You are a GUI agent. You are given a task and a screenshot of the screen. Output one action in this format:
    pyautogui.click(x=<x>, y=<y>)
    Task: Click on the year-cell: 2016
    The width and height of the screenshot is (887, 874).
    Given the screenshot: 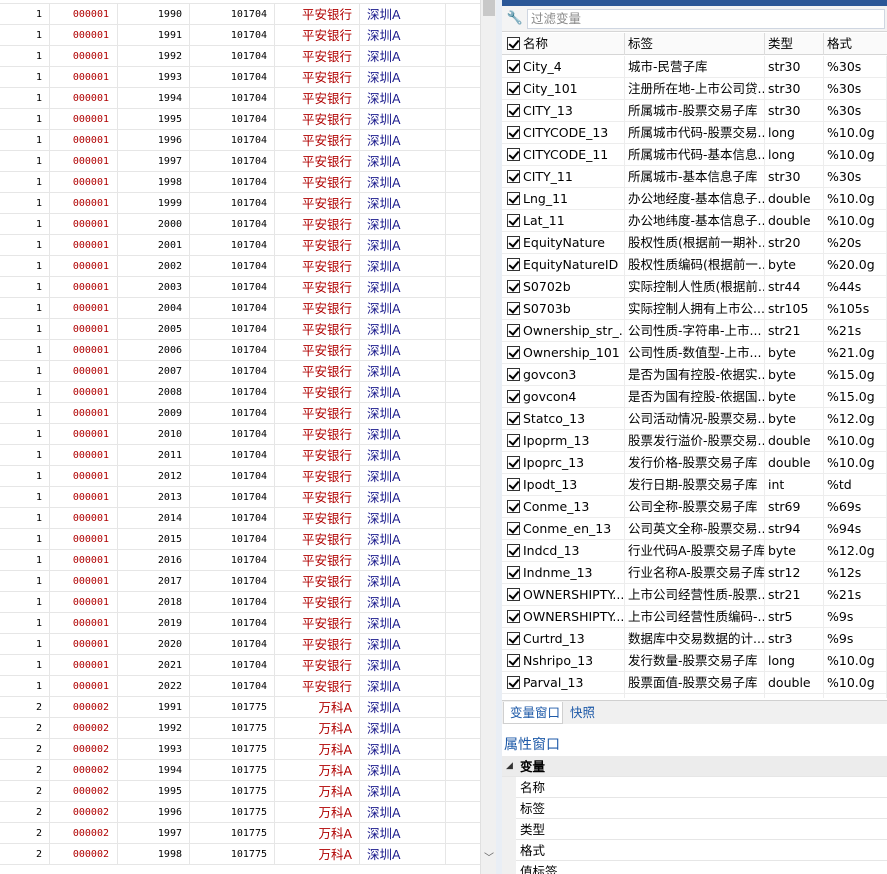 What is the action you would take?
    pyautogui.click(x=154, y=560)
    